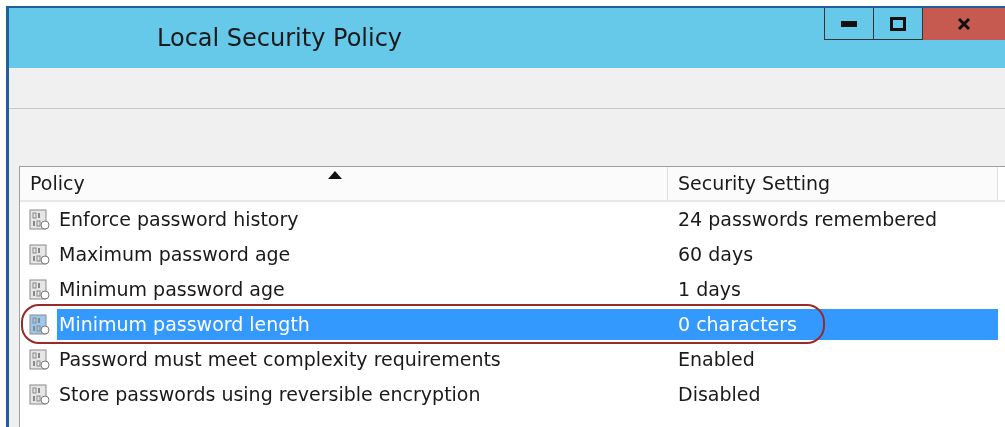  What do you see at coordinates (716, 254) in the screenshot?
I see `setting-value: 60 days` at bounding box center [716, 254].